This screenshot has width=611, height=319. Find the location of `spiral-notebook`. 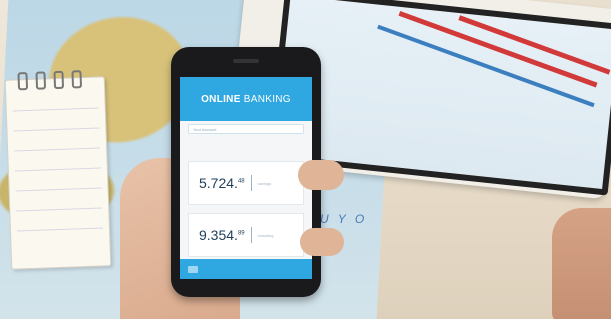

spiral-notebook is located at coordinates (58, 170).